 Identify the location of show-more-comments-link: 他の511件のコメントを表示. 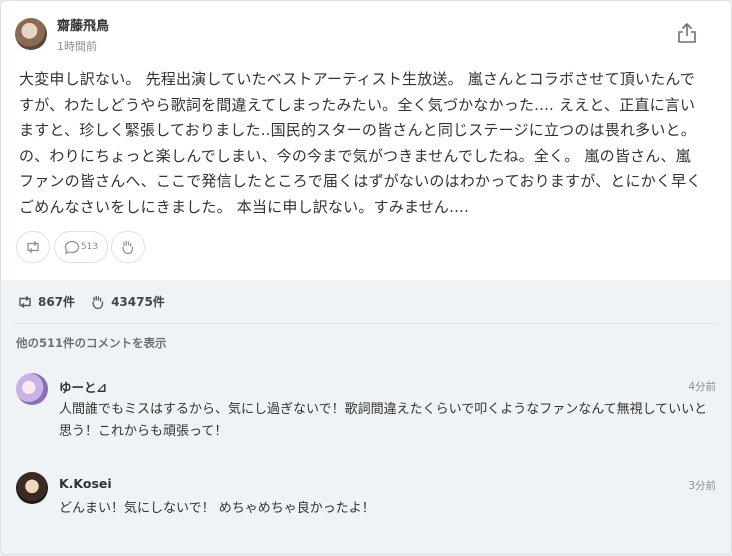
(91, 343).